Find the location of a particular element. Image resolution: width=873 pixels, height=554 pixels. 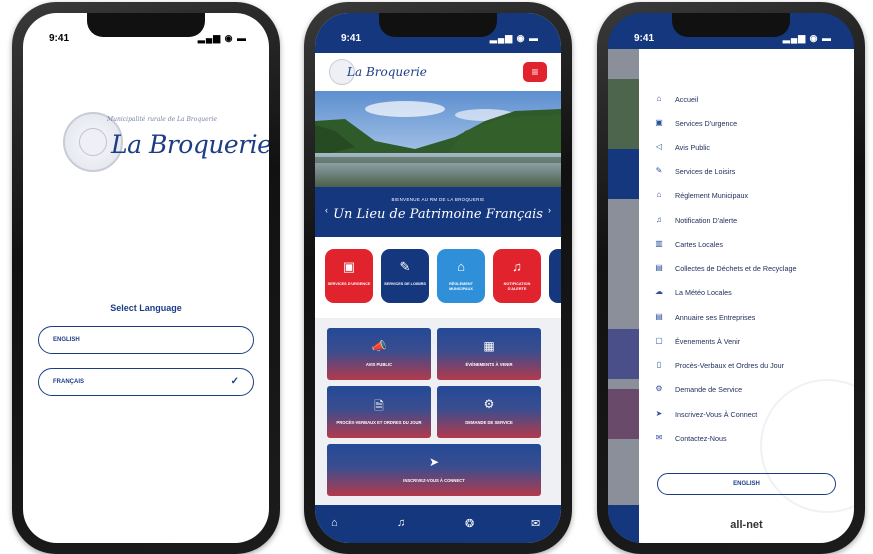

menu-label: Demande de Service is located at coordinates (709, 389).